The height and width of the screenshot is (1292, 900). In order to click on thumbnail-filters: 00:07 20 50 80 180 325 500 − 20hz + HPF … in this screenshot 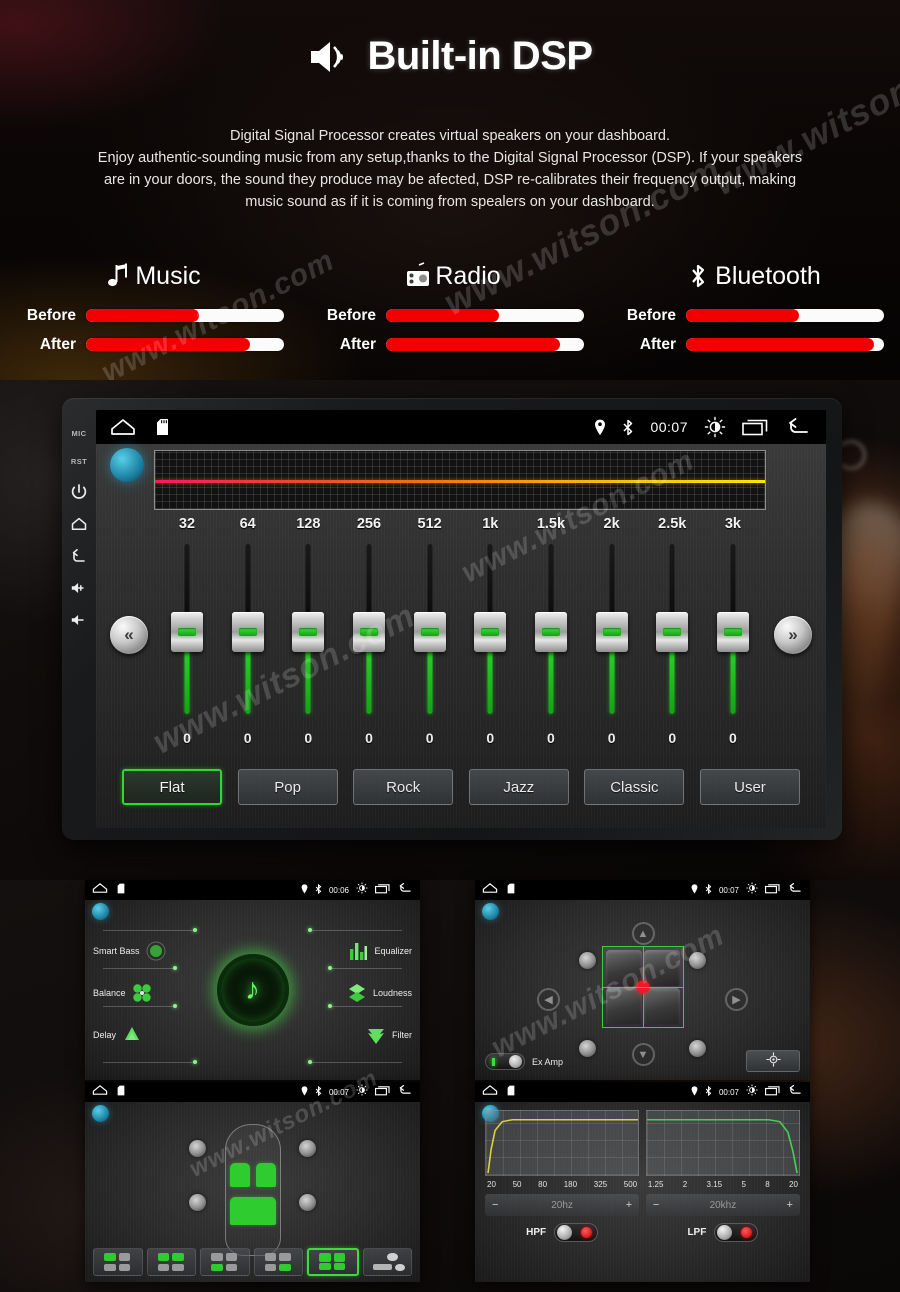, I will do `click(642, 1182)`.